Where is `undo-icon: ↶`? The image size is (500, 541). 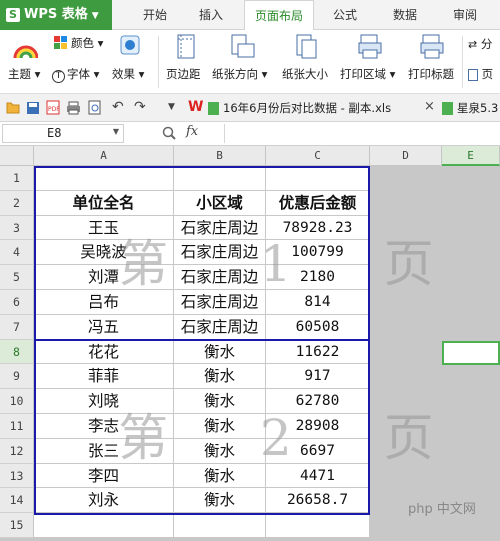
undo-icon: ↶ is located at coordinates (118, 107).